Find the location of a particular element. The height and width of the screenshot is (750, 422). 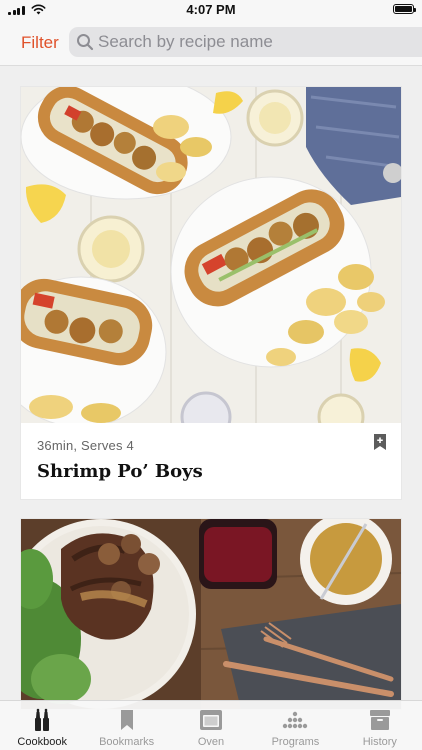

battery-icon is located at coordinates (404, 9).